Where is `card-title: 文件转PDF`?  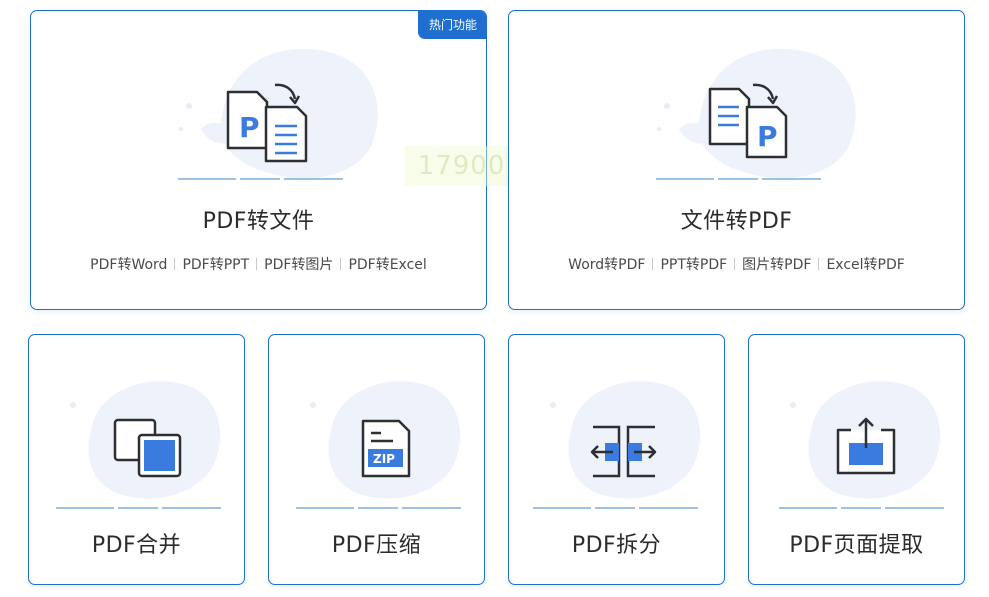 card-title: 文件转PDF is located at coordinates (736, 219).